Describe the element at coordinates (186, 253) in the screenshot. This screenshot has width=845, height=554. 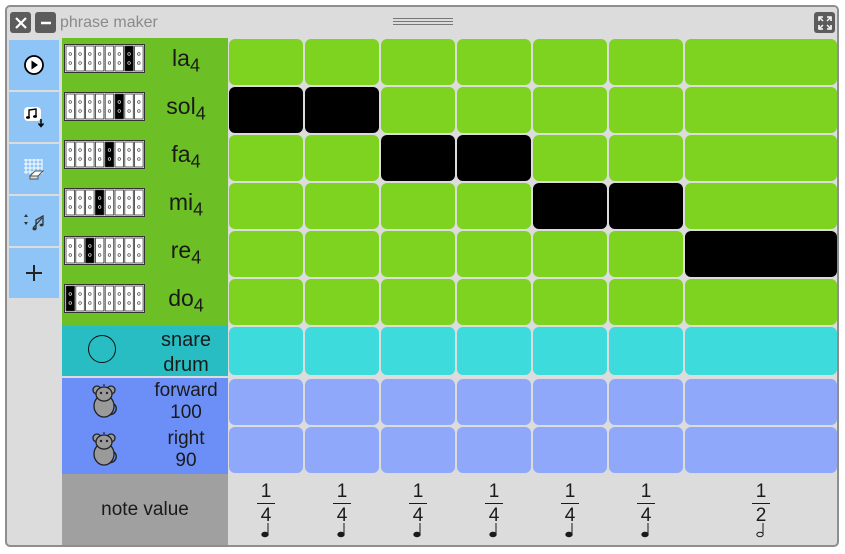
I see `pitch-name: re4` at that location.